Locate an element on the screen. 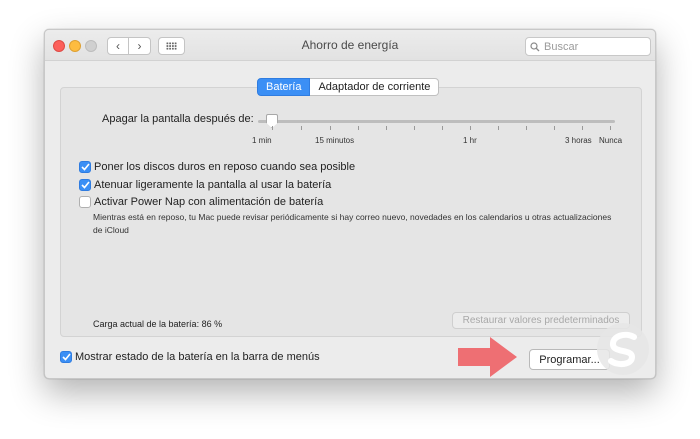 The image size is (700, 439). watermark-logo-icon is located at coordinates (623, 349).